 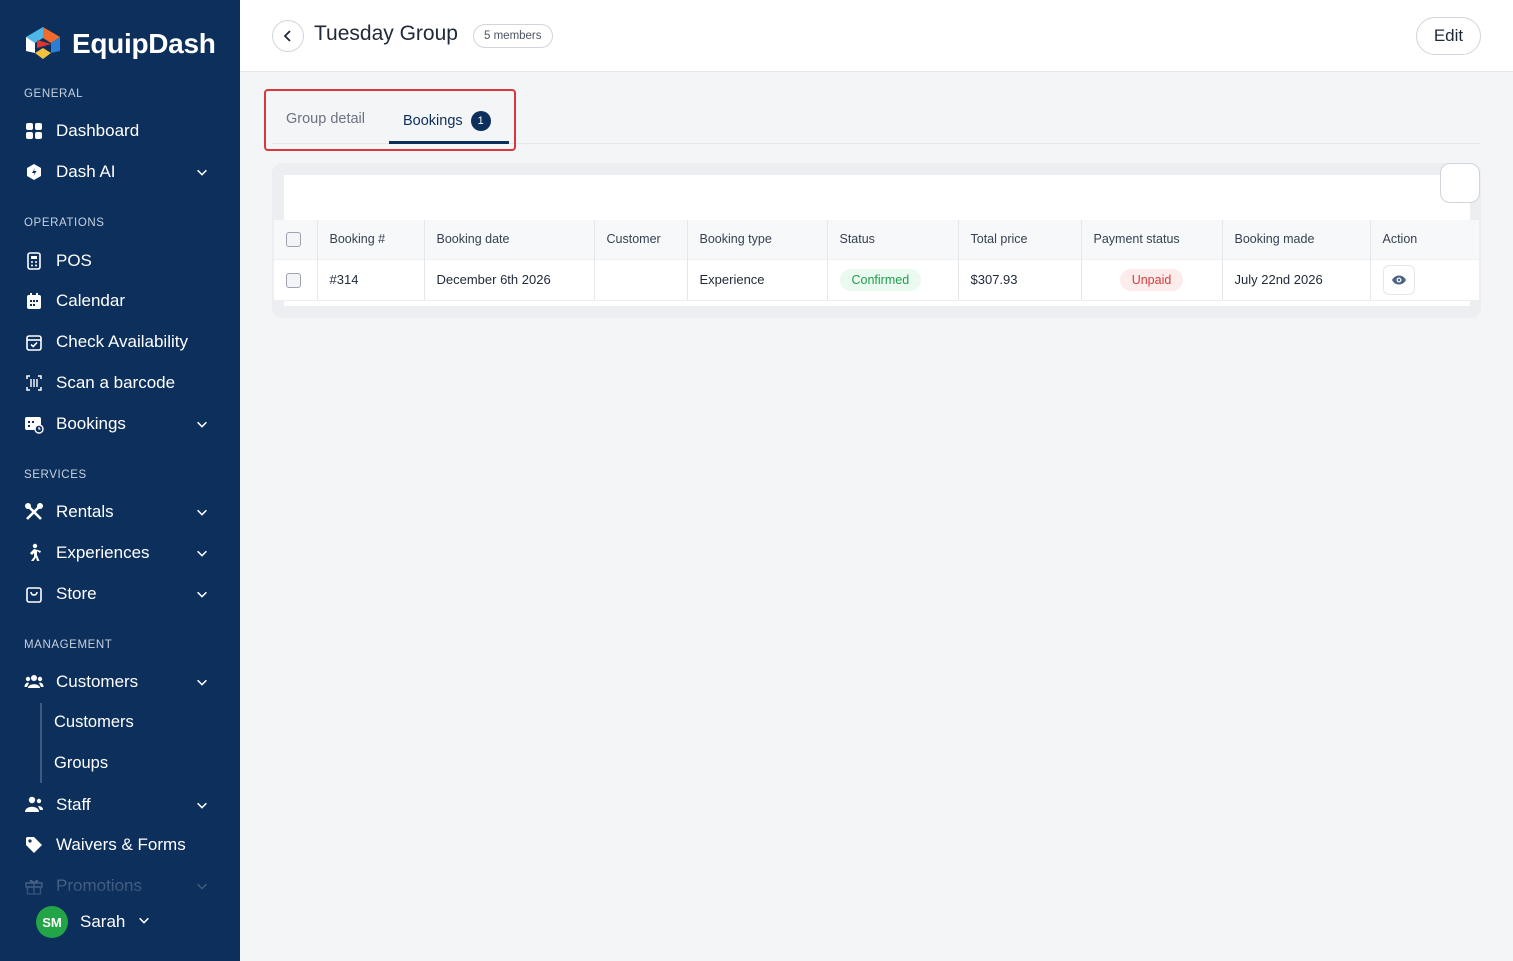 I want to click on tag-icon, so click(x=34, y=845).